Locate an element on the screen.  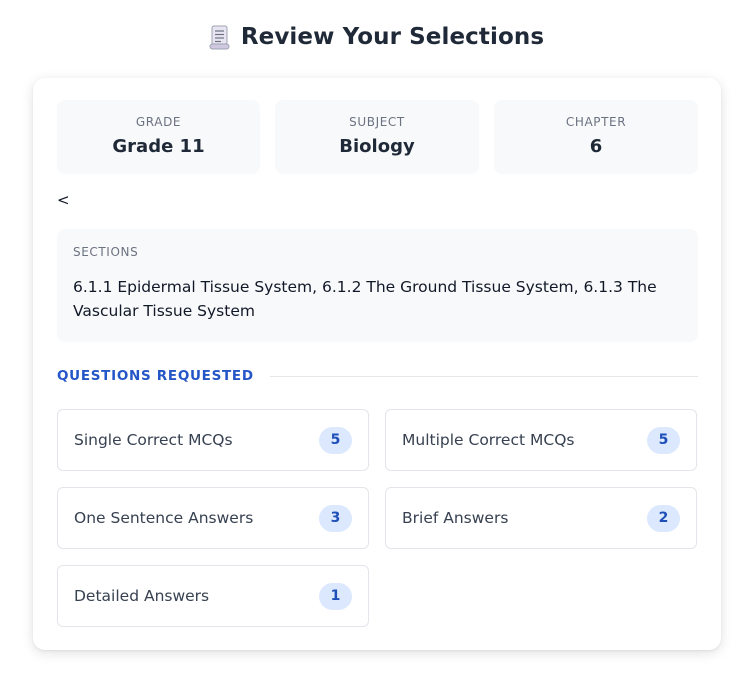
page-header: Review Your Selections is located at coordinates (376, 37).